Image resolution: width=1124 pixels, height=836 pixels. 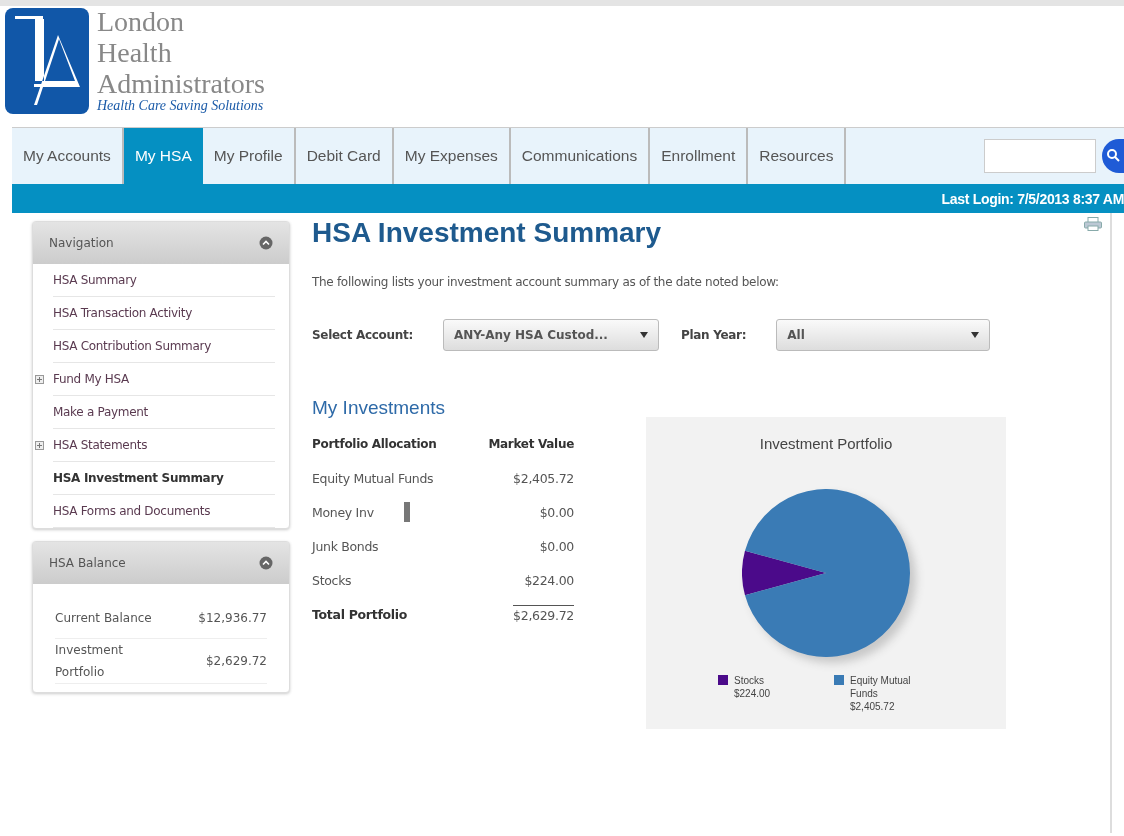 What do you see at coordinates (100, 412) in the screenshot?
I see `nav-link: Make a Payment` at bounding box center [100, 412].